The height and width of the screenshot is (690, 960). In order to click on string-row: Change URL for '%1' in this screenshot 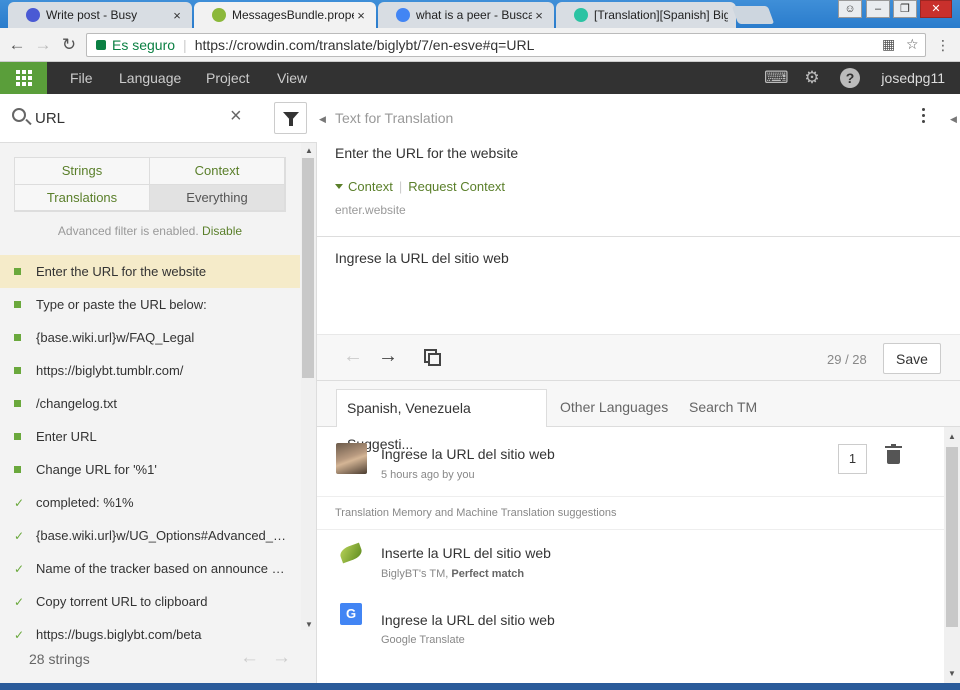, I will do `click(150, 469)`.